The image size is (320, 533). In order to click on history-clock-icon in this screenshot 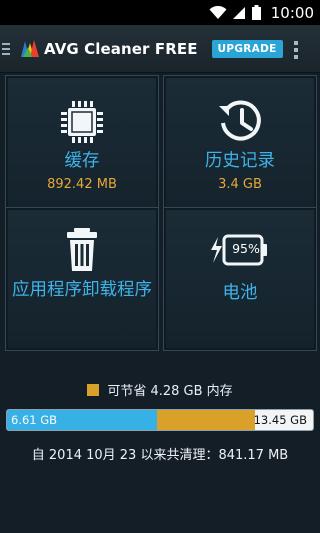, I will do `click(240, 120)`.